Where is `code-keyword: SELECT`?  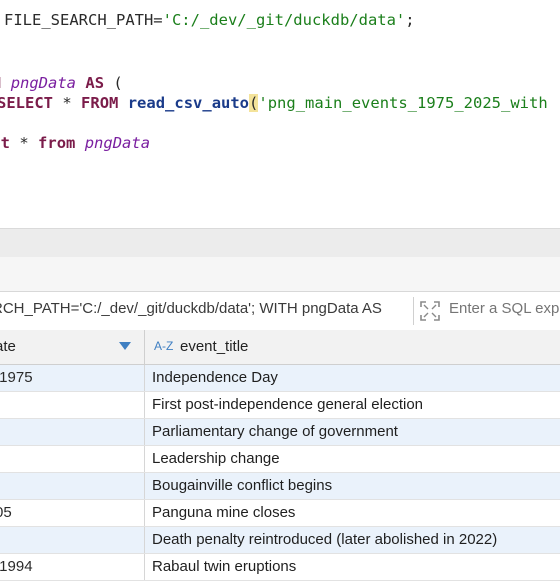 code-keyword: SELECT is located at coordinates (26, 103).